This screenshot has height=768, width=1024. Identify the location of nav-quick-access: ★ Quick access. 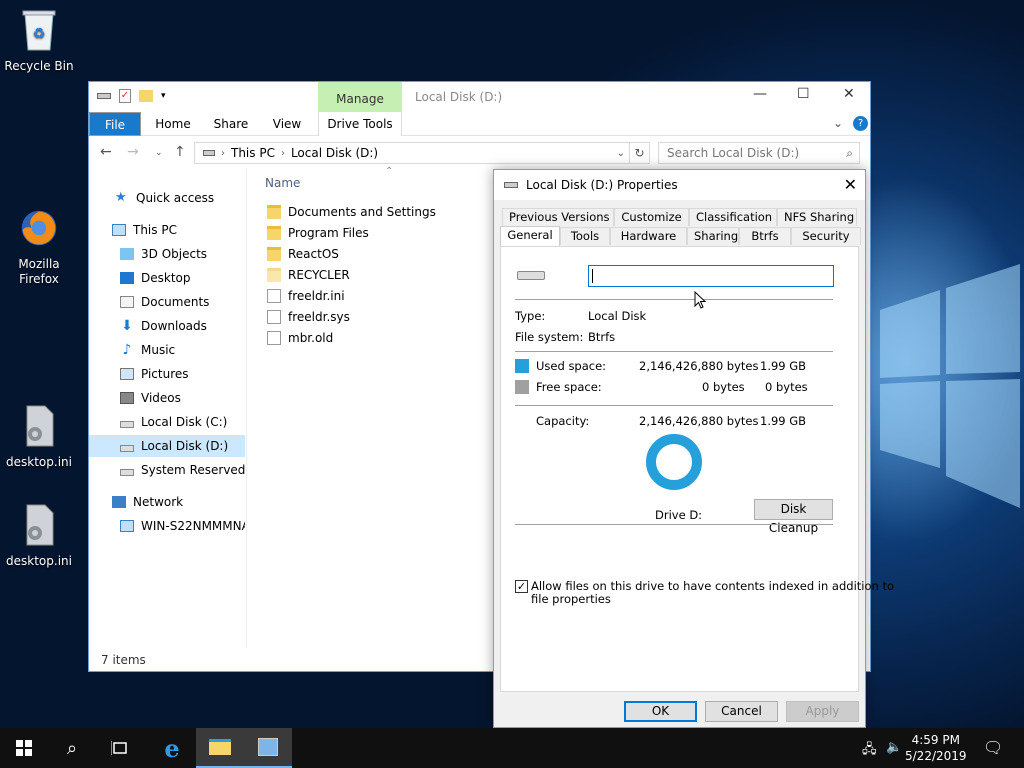
(167, 198).